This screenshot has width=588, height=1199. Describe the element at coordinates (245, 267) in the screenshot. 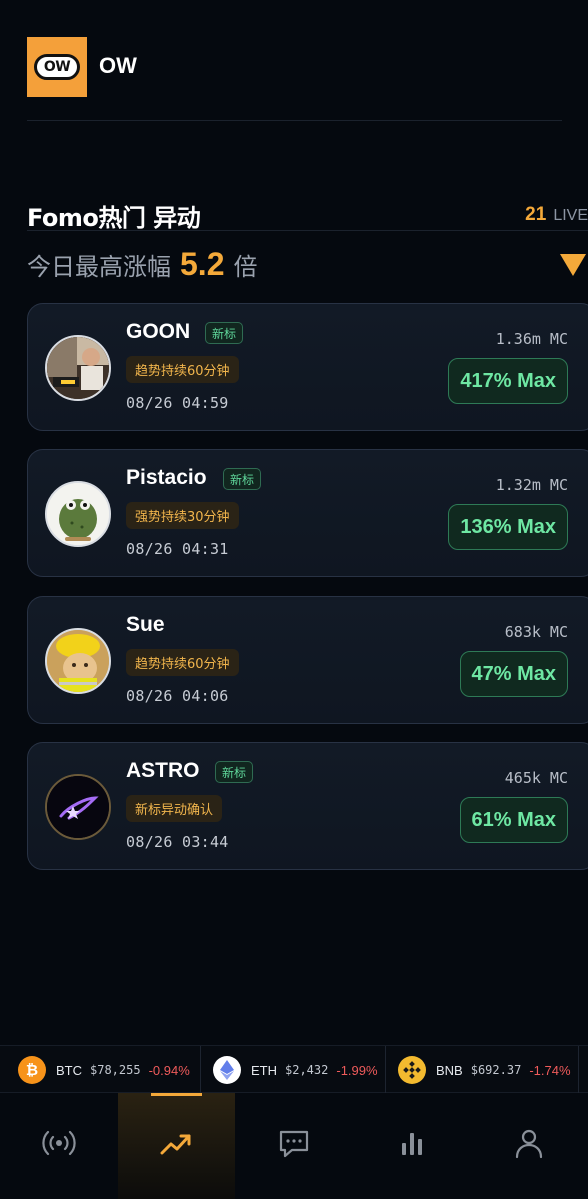

I see `daily-max-unit: 倍` at that location.